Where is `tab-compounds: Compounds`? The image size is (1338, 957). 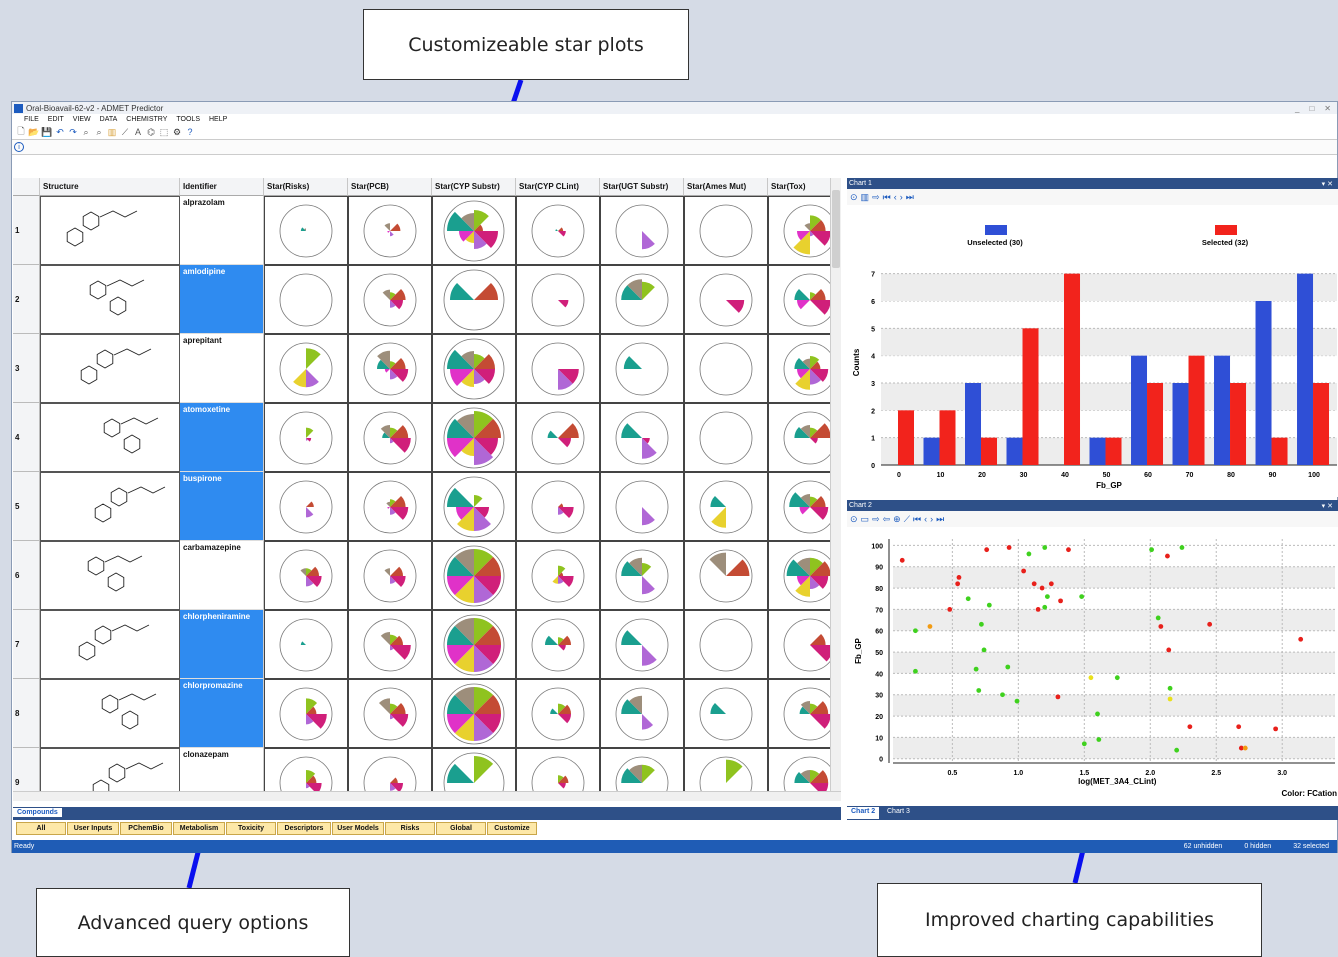 tab-compounds: Compounds is located at coordinates (37, 812).